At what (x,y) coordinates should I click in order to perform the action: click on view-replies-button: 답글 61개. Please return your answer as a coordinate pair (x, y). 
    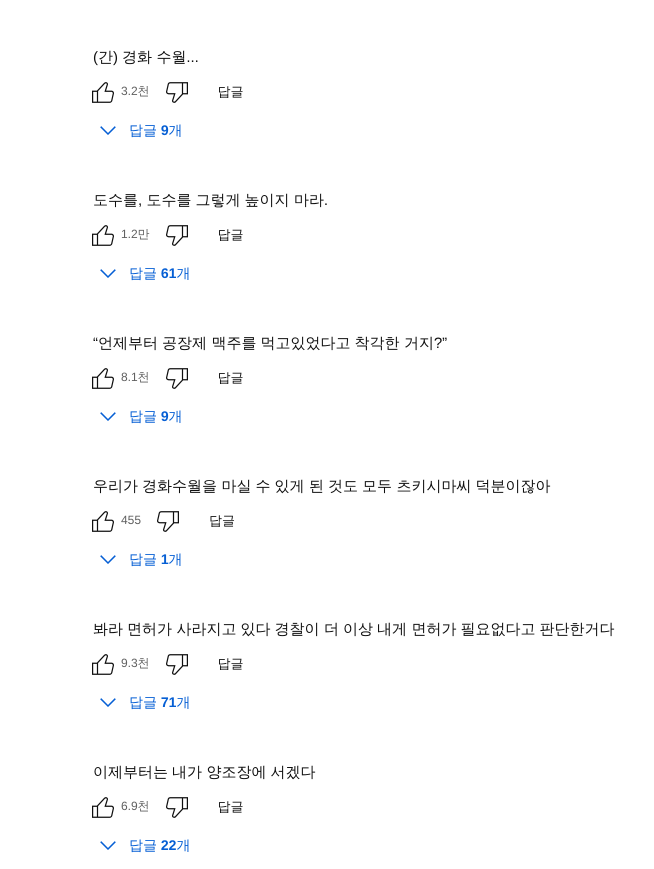
    Looking at the image, I should click on (147, 273).